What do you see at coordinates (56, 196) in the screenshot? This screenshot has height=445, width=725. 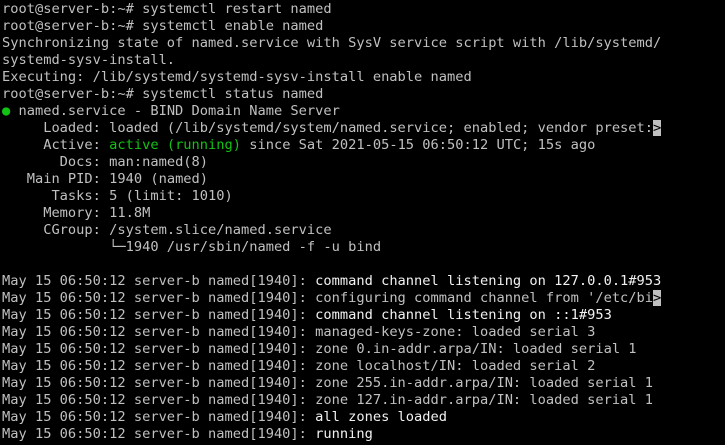 I see `tasks-label: Tasks:` at bounding box center [56, 196].